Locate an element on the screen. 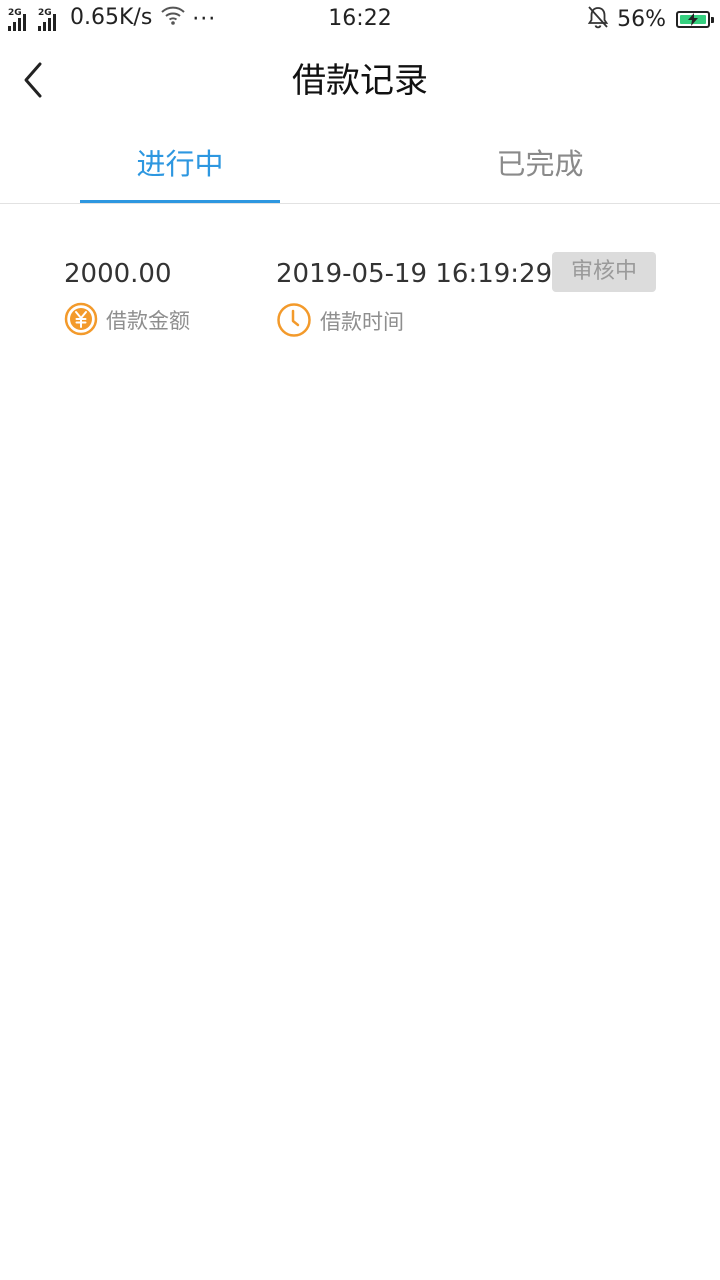 This screenshot has width=720, height=1280. tab-in-progress: 进行中 is located at coordinates (180, 163).